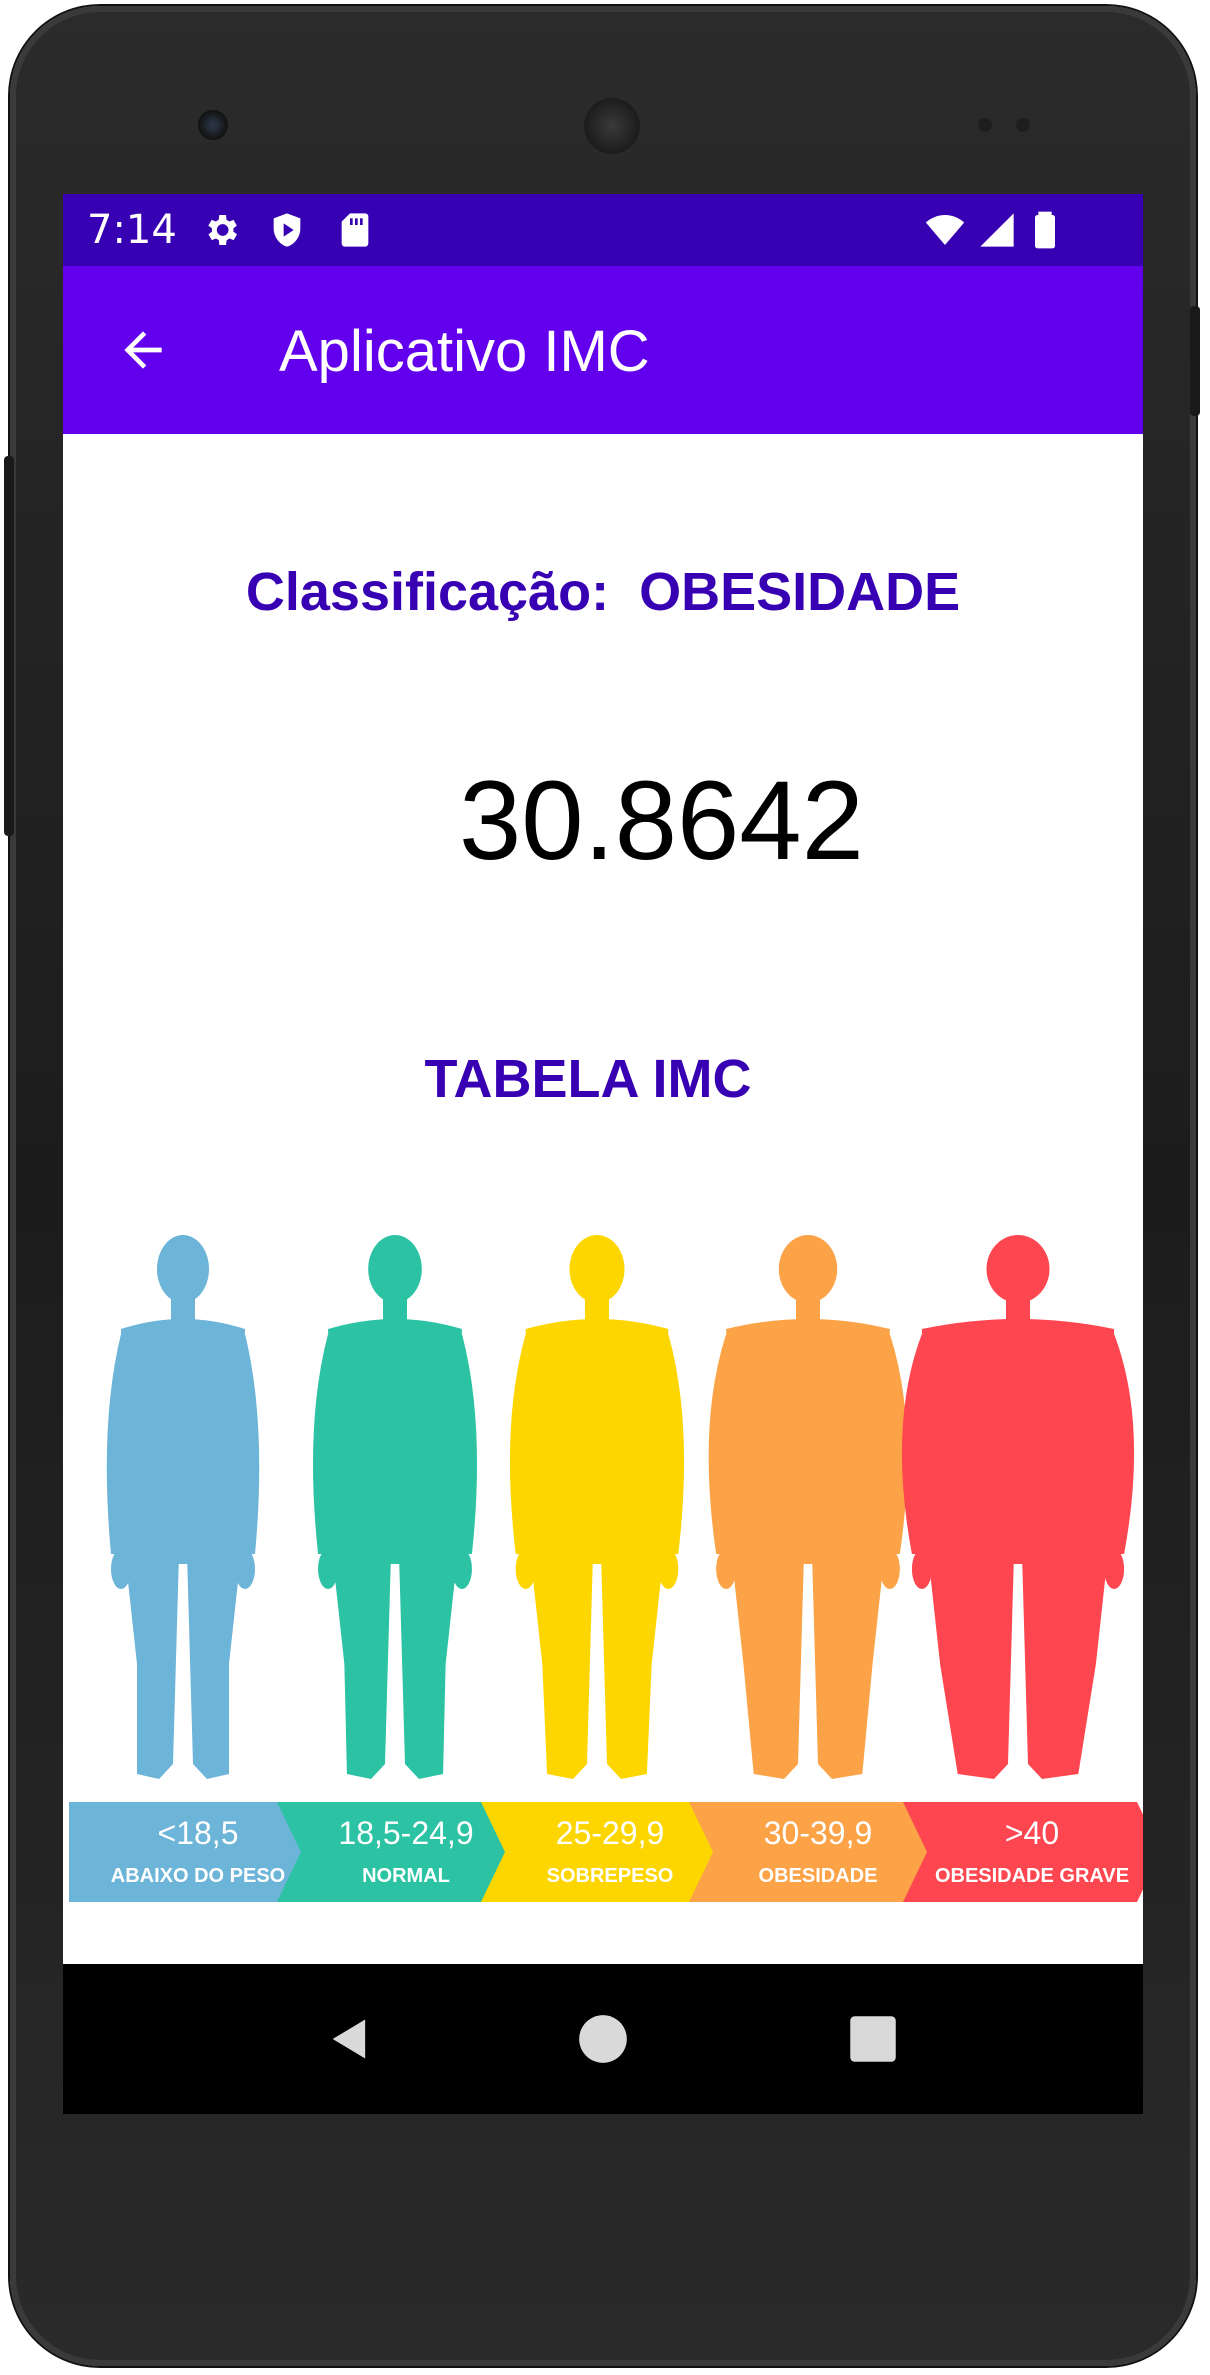  I want to click on back-button, so click(143, 350).